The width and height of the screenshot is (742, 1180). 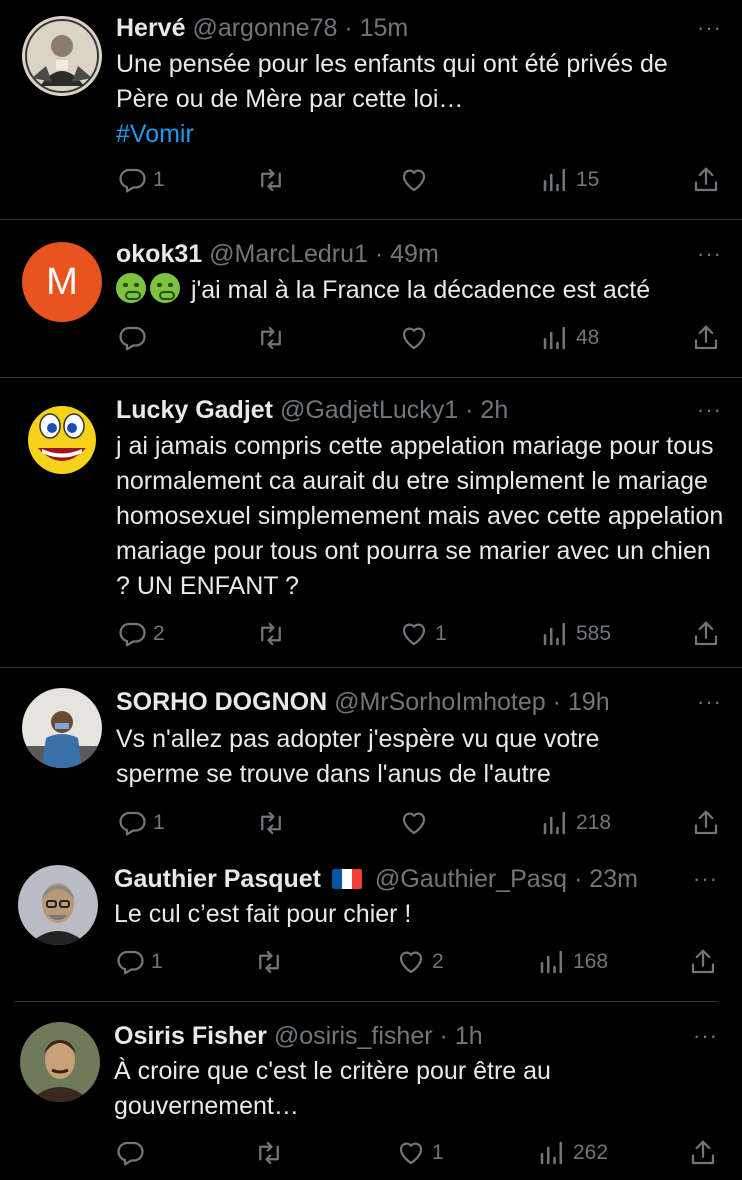 I want to click on display-name: Gauthier Pasquet, so click(x=217, y=879).